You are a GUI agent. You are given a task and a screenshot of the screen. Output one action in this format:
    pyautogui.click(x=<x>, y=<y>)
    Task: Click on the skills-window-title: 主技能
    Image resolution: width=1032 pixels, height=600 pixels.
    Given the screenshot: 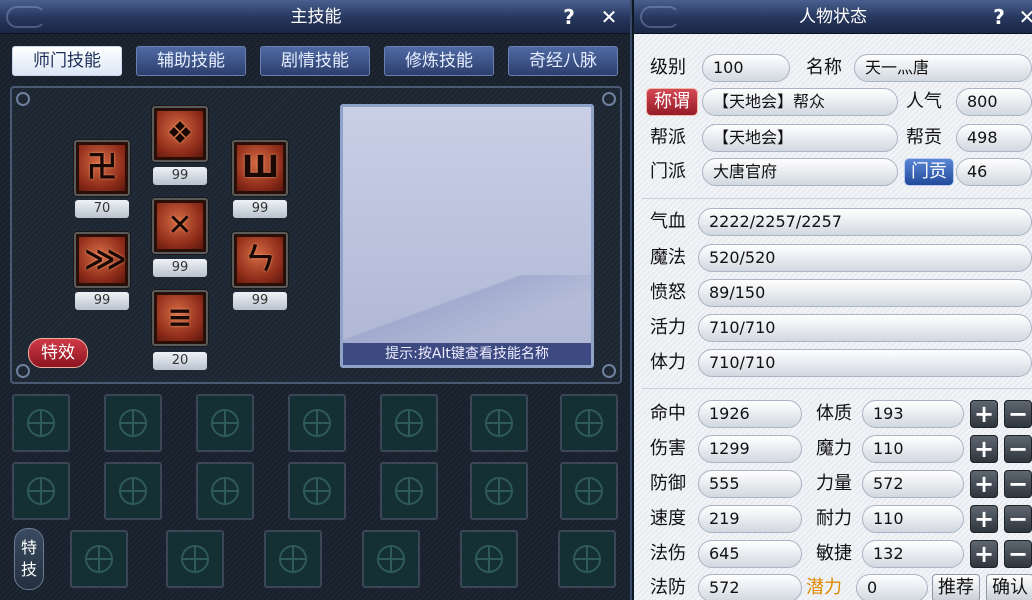 What is the action you would take?
    pyautogui.click(x=316, y=17)
    